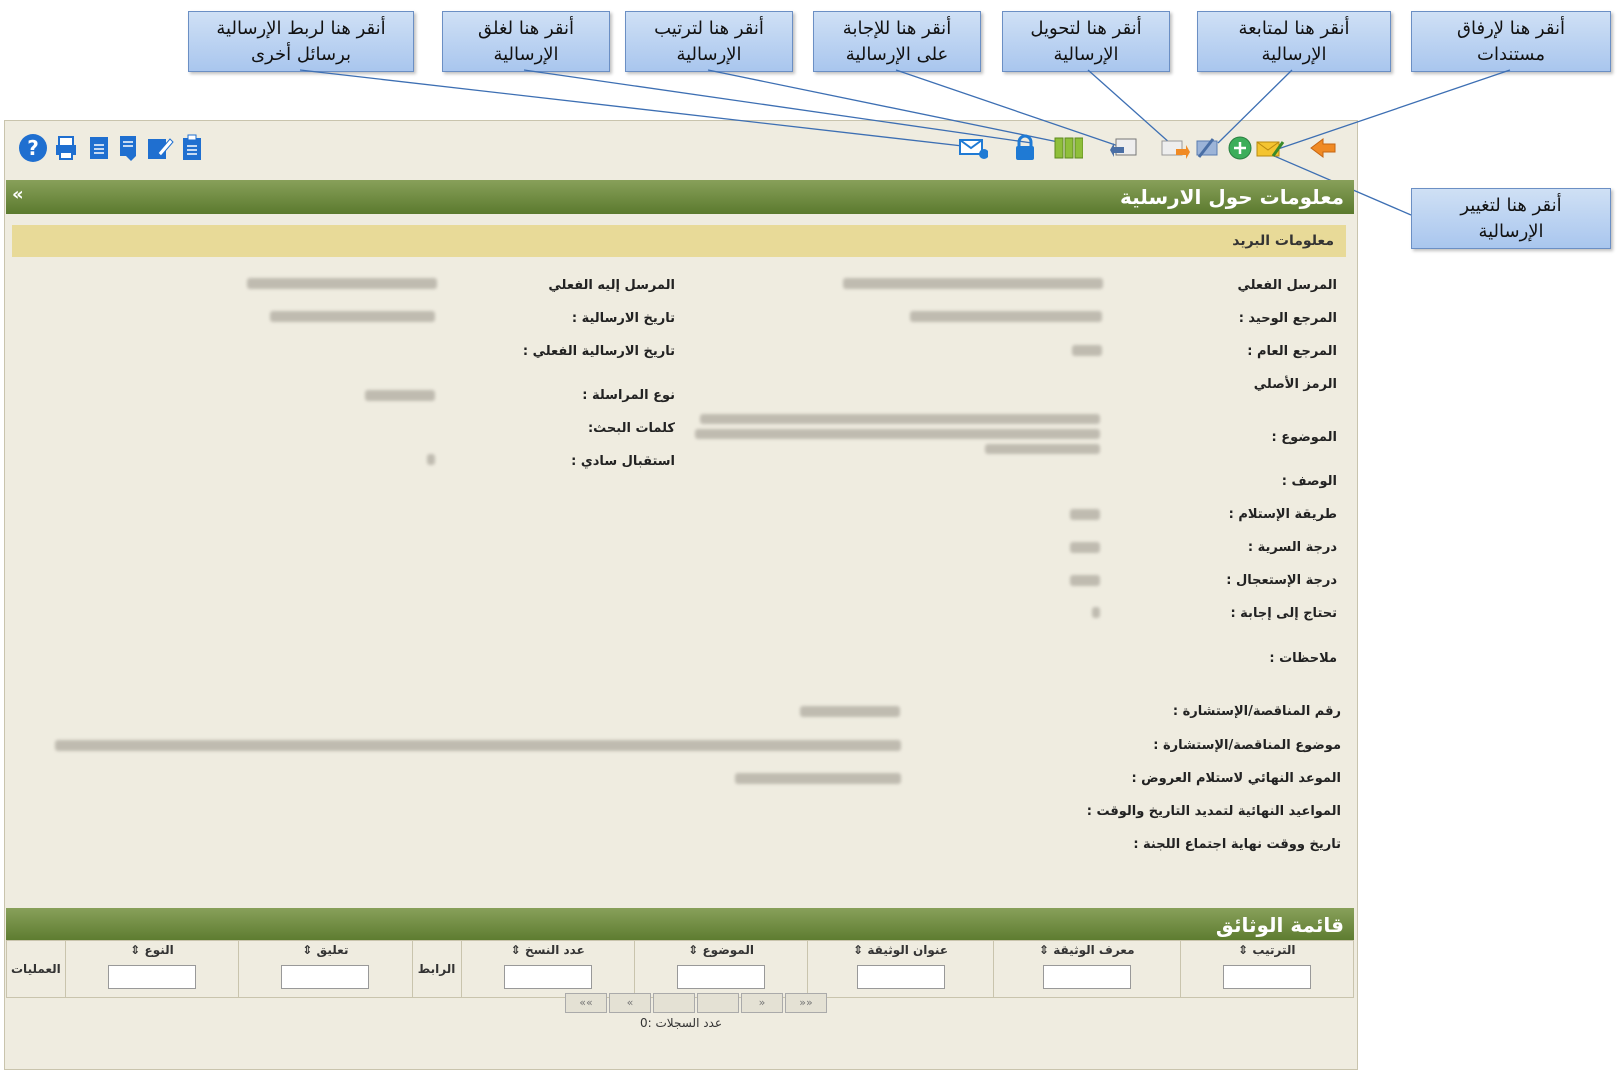 This screenshot has height=1070, width=1617. What do you see at coordinates (709, 41) in the screenshot?
I see `callout-sort: أنقر هنا لترتيب الإرسالية` at bounding box center [709, 41].